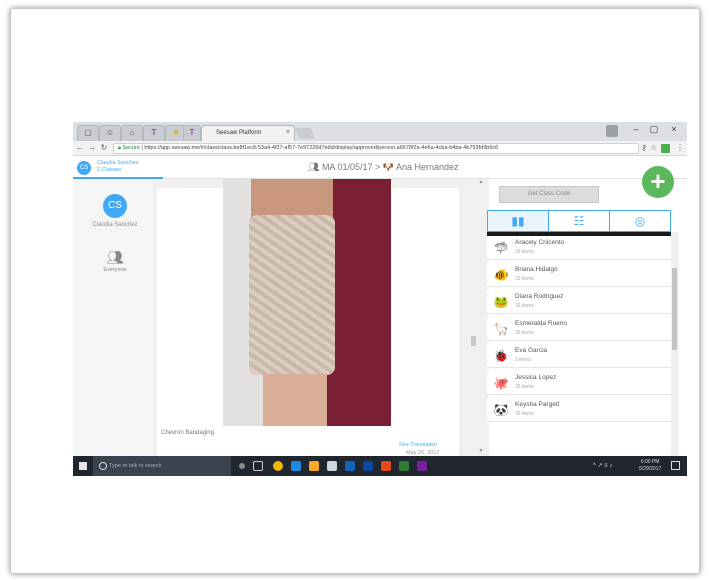  What do you see at coordinates (579, 275) in the screenshot?
I see `student-list-item: 🐠 Briana Hidalgo 33 items` at bounding box center [579, 275].